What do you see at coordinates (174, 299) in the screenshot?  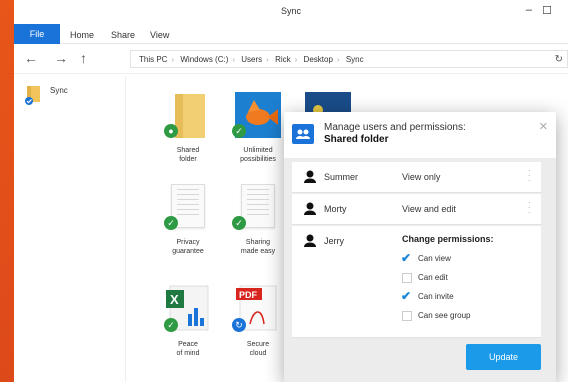 I see `svg-text: X` at bounding box center [174, 299].